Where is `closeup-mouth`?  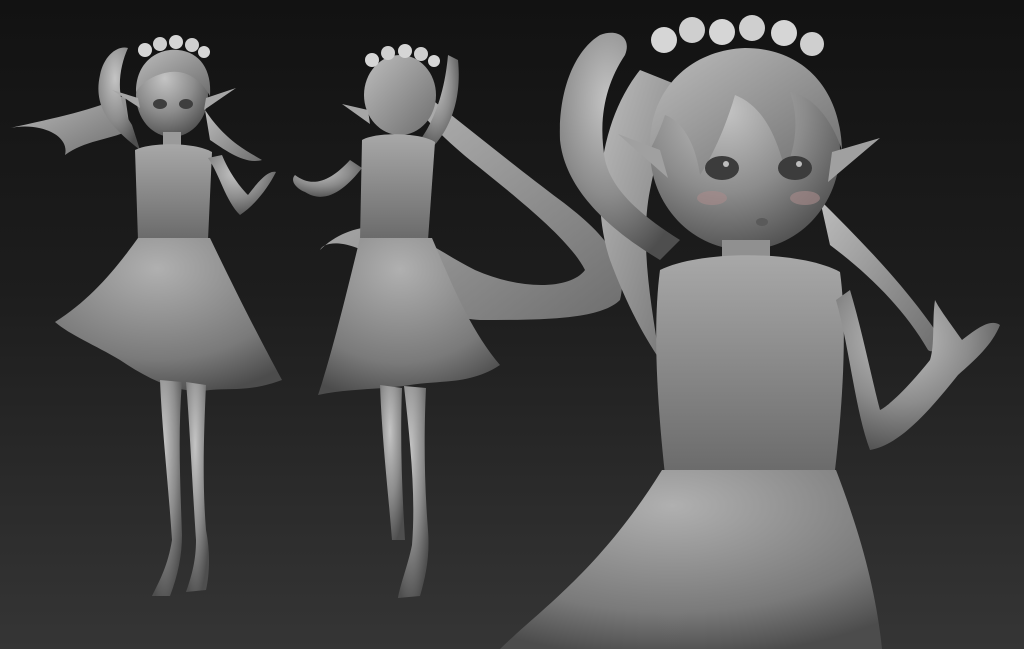 closeup-mouth is located at coordinates (762, 222).